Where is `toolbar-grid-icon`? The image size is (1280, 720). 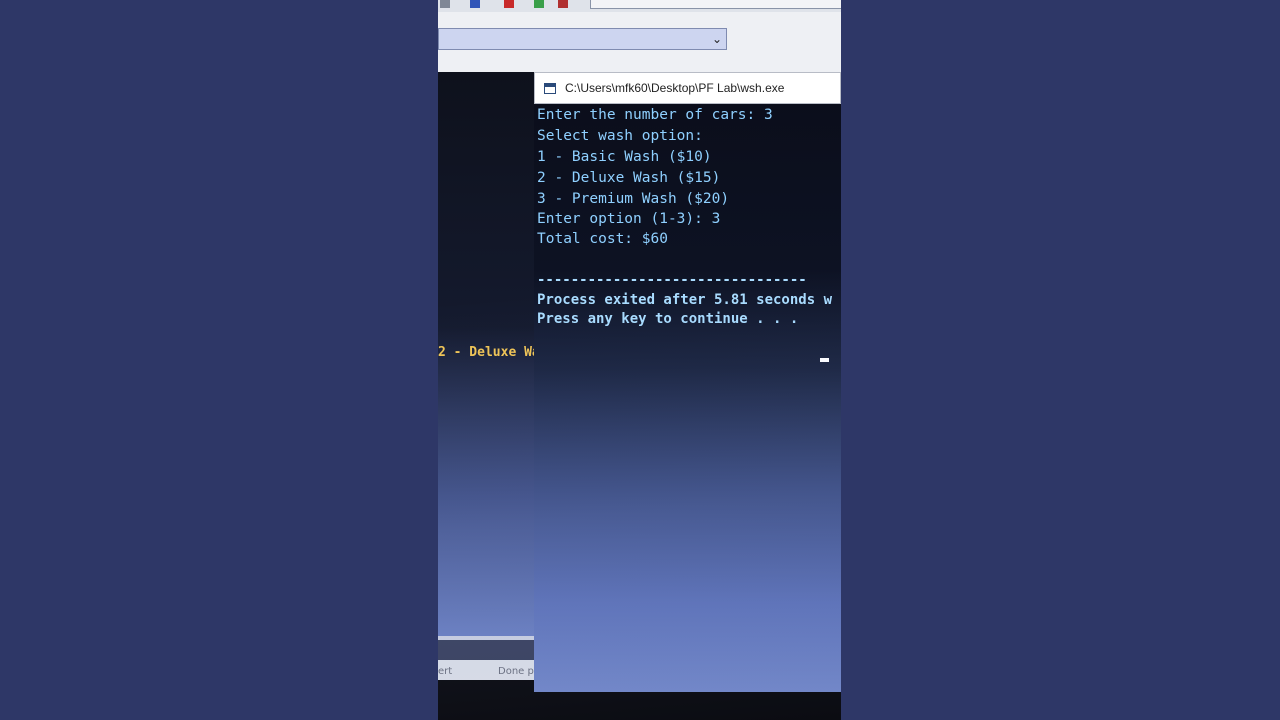 toolbar-grid-icon is located at coordinates (445, 4).